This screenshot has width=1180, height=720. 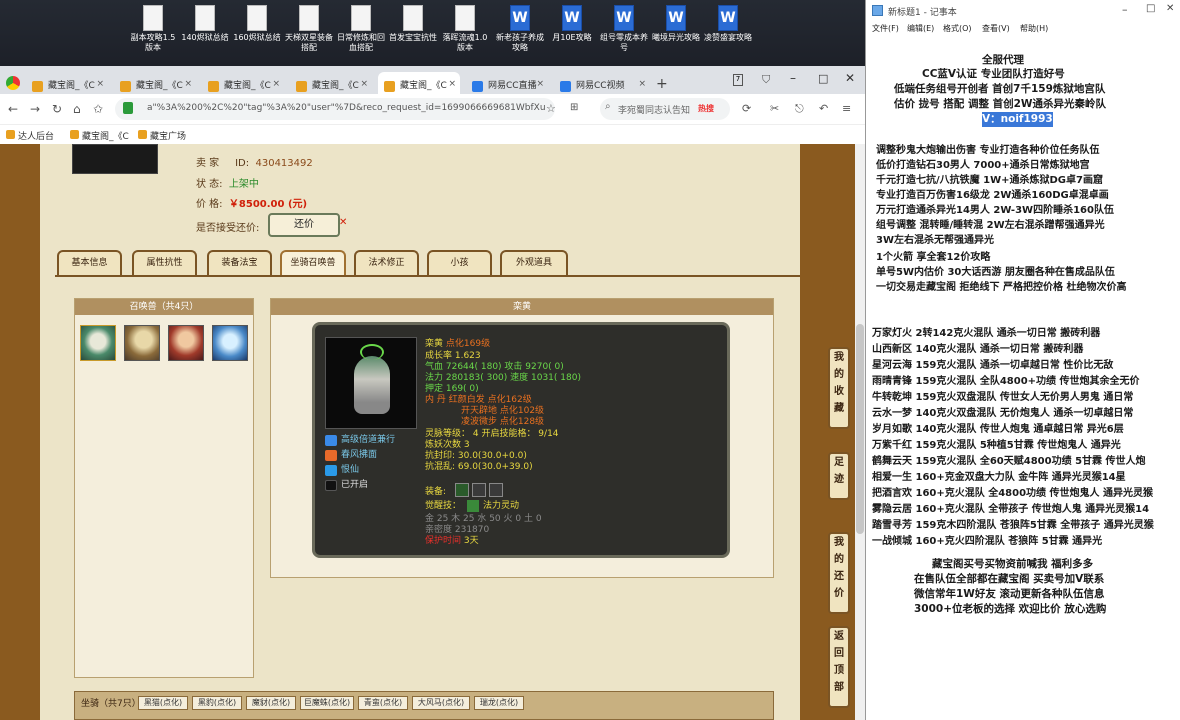 I want to click on star-bookmark-icon: ✩, so click(x=98, y=109).